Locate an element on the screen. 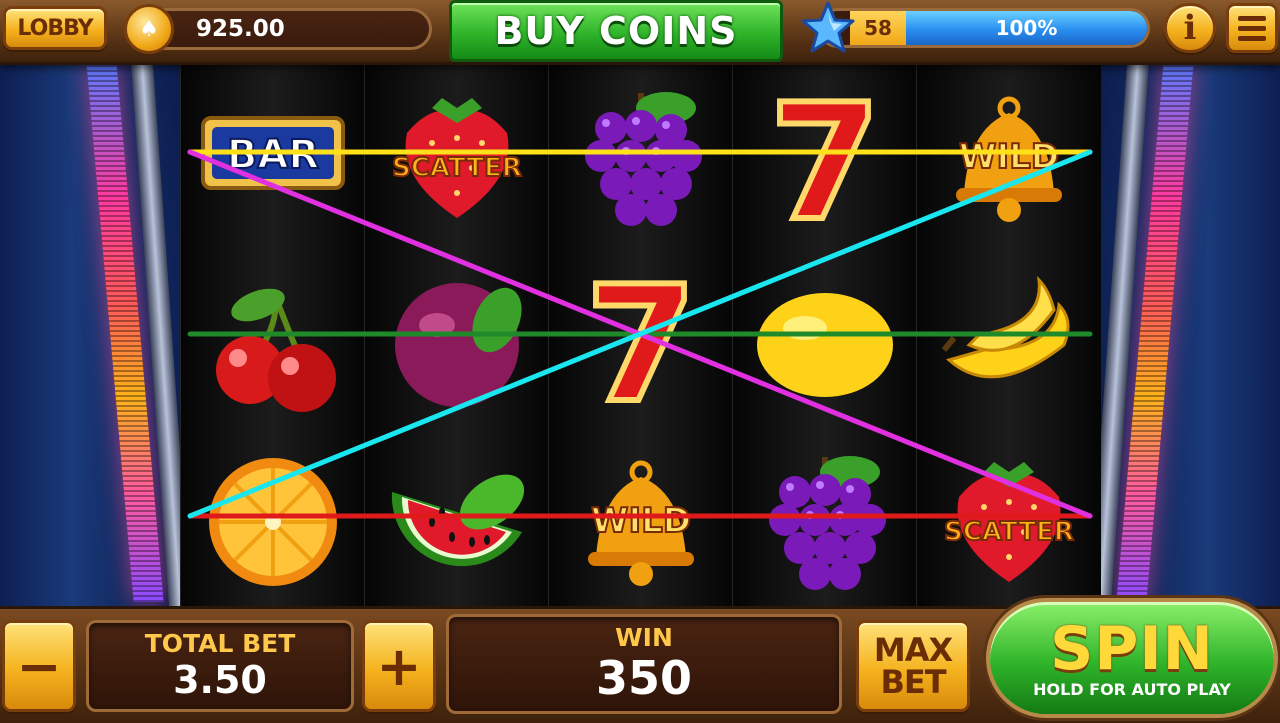 The image size is (1280, 723). banana-icon is located at coordinates (1005, 327).